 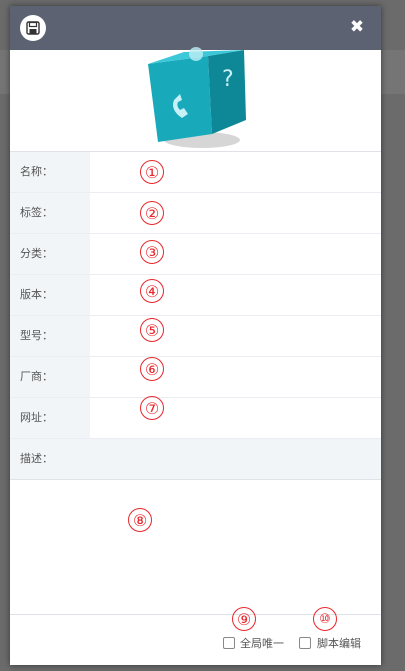 I want to click on save-icon, so click(x=33, y=28).